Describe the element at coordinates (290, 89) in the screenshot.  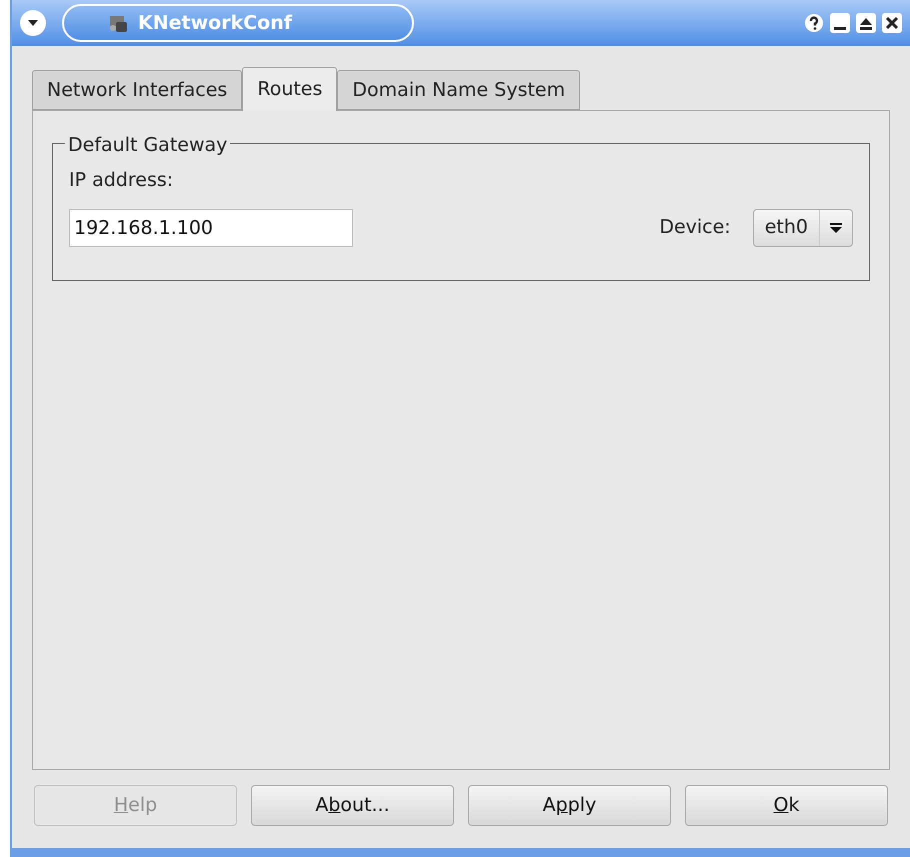
I see `tab: Routes` at that location.